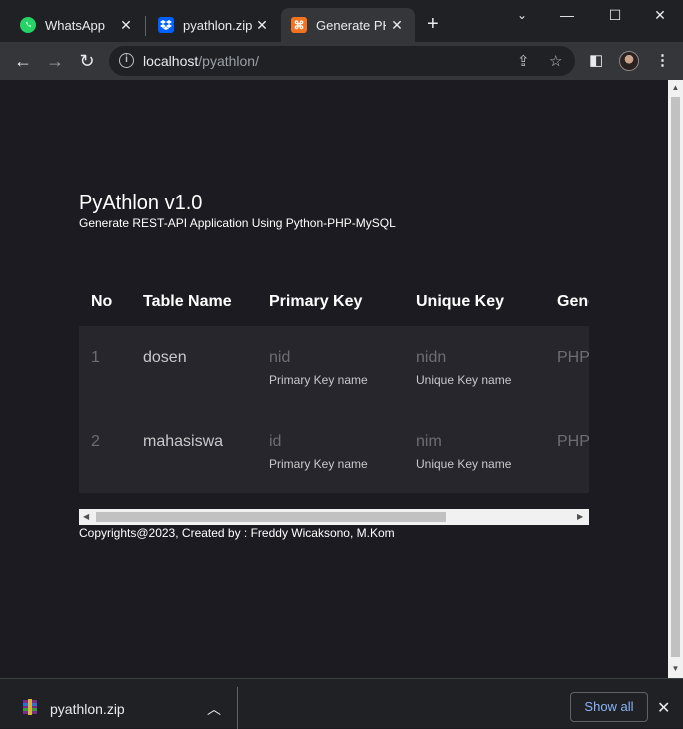 The width and height of the screenshot is (683, 729). I want to click on tab-pyathlon-zip: pyathlon.zip ✕, so click(213, 25).